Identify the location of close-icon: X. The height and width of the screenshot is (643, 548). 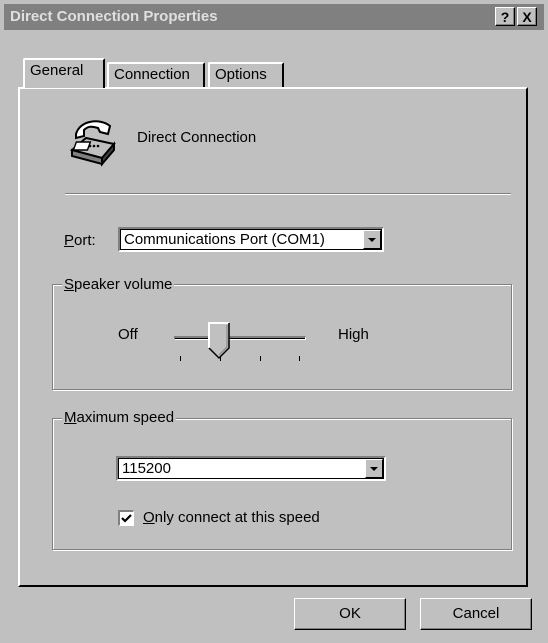
(527, 17).